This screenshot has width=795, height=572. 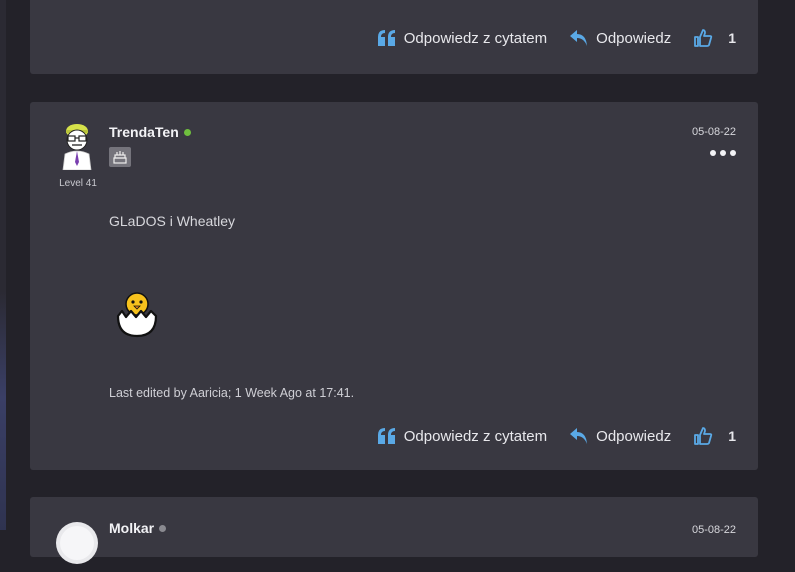 I want to click on post-card: Molkar 05-08-22, so click(x=394, y=530).